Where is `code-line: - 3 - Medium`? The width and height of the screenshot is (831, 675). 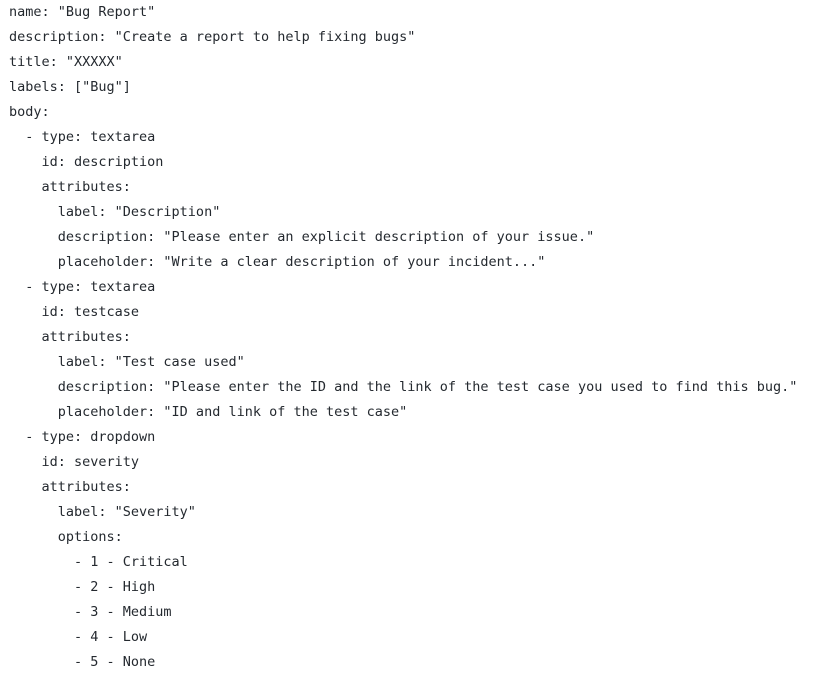
code-line: - 3 - Medium is located at coordinates (90, 612).